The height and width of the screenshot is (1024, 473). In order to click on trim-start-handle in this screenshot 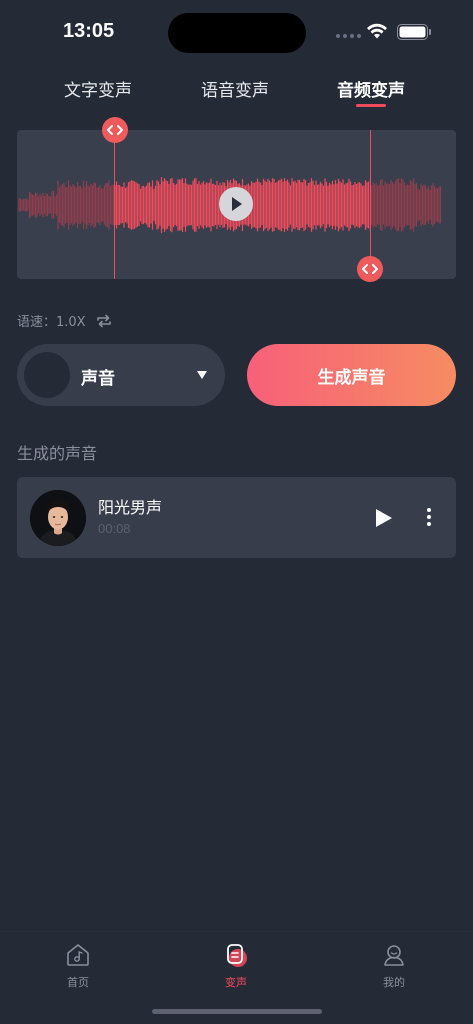, I will do `click(115, 130)`.